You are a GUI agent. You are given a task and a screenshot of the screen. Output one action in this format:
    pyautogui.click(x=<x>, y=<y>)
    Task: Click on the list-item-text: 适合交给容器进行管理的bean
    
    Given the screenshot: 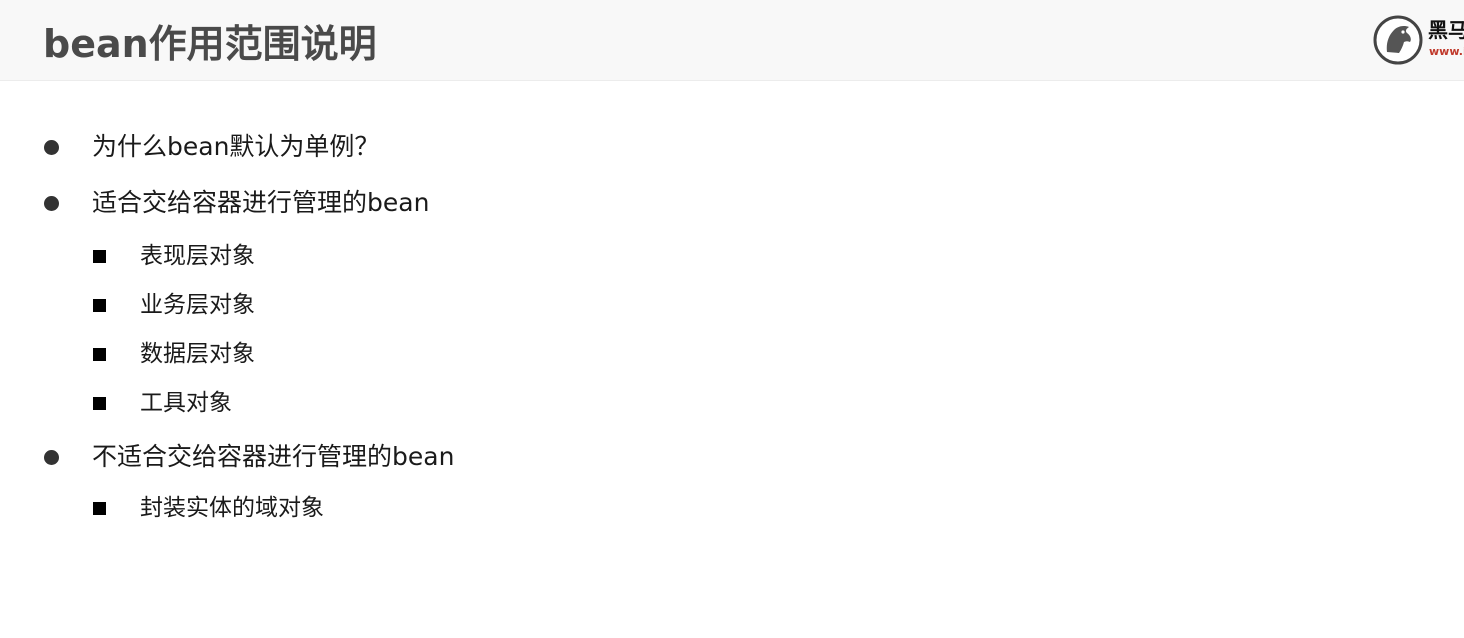 What is the action you would take?
    pyautogui.click(x=261, y=202)
    